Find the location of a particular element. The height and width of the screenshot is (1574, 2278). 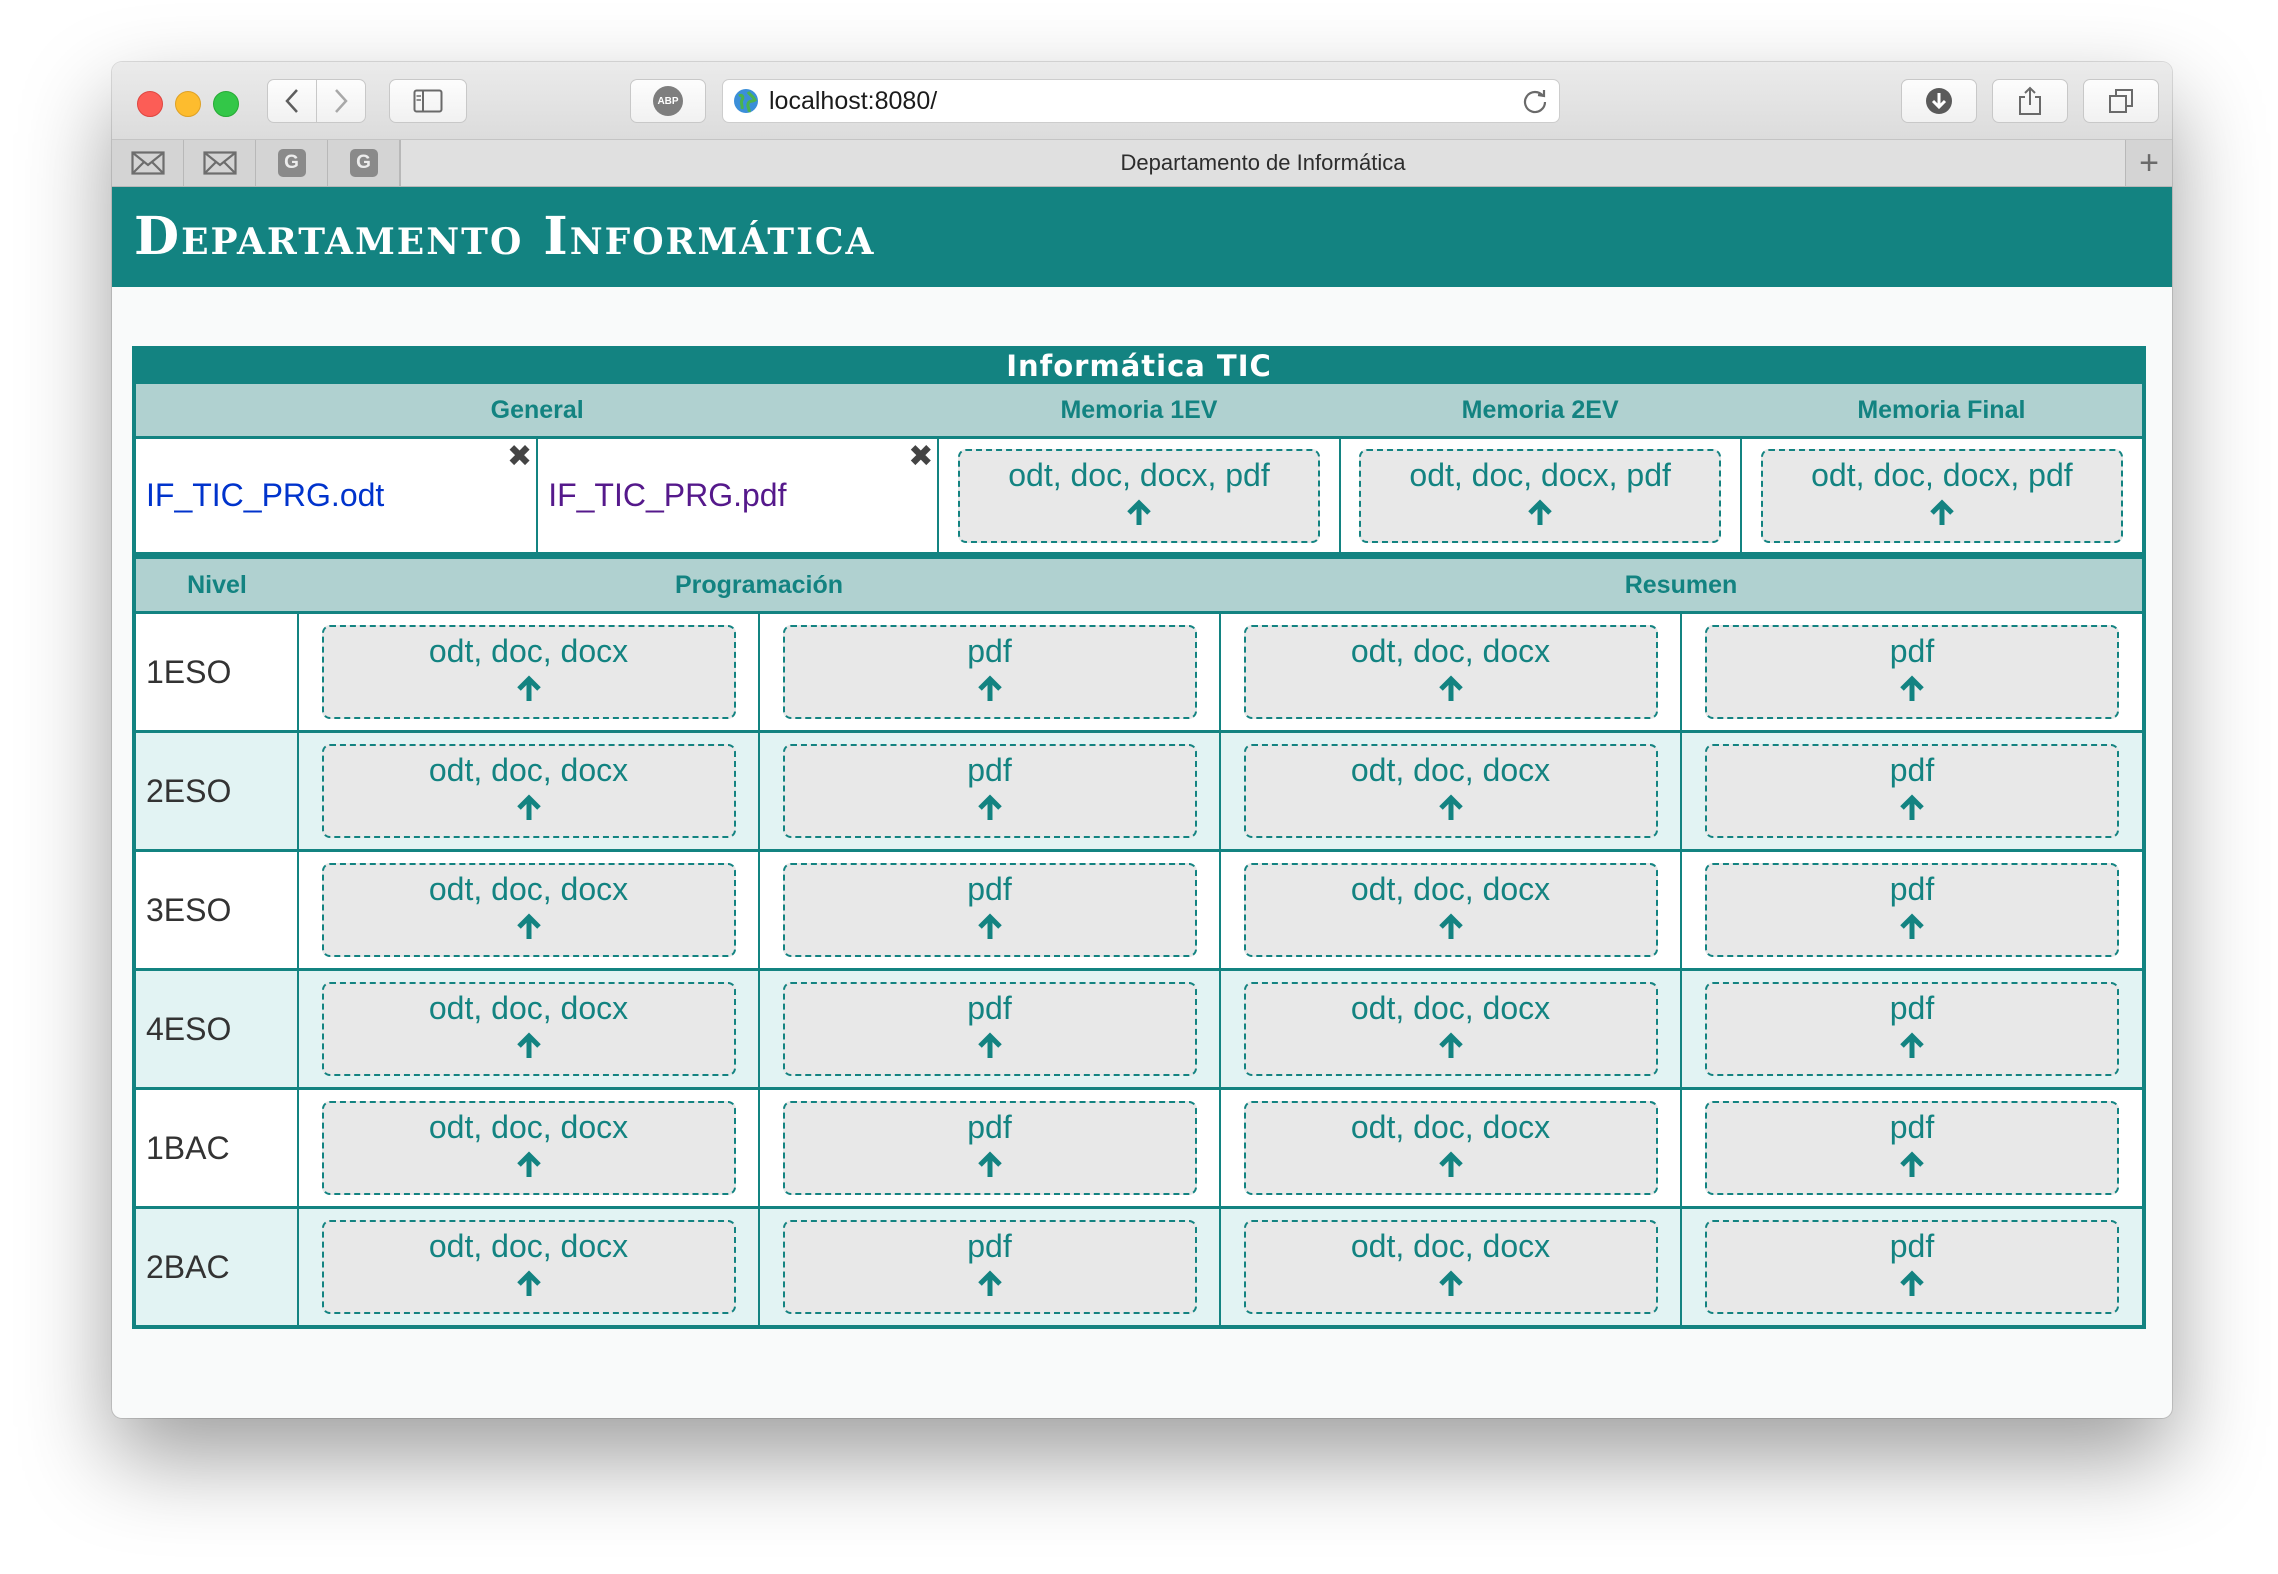

share-button is located at coordinates (2030, 101).